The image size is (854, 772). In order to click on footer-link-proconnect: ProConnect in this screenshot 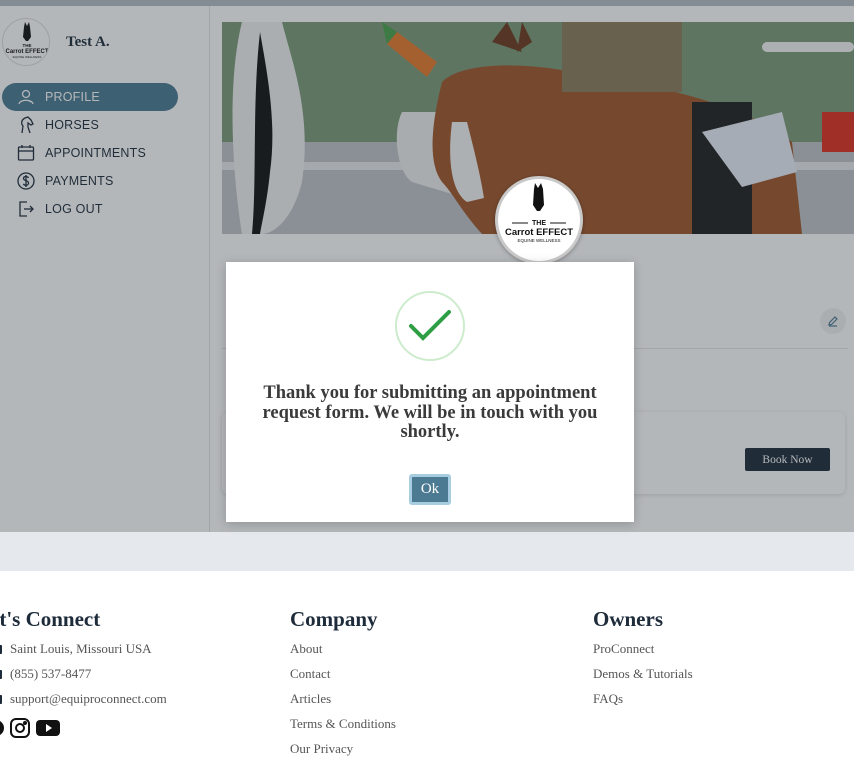, I will do `click(643, 652)`.